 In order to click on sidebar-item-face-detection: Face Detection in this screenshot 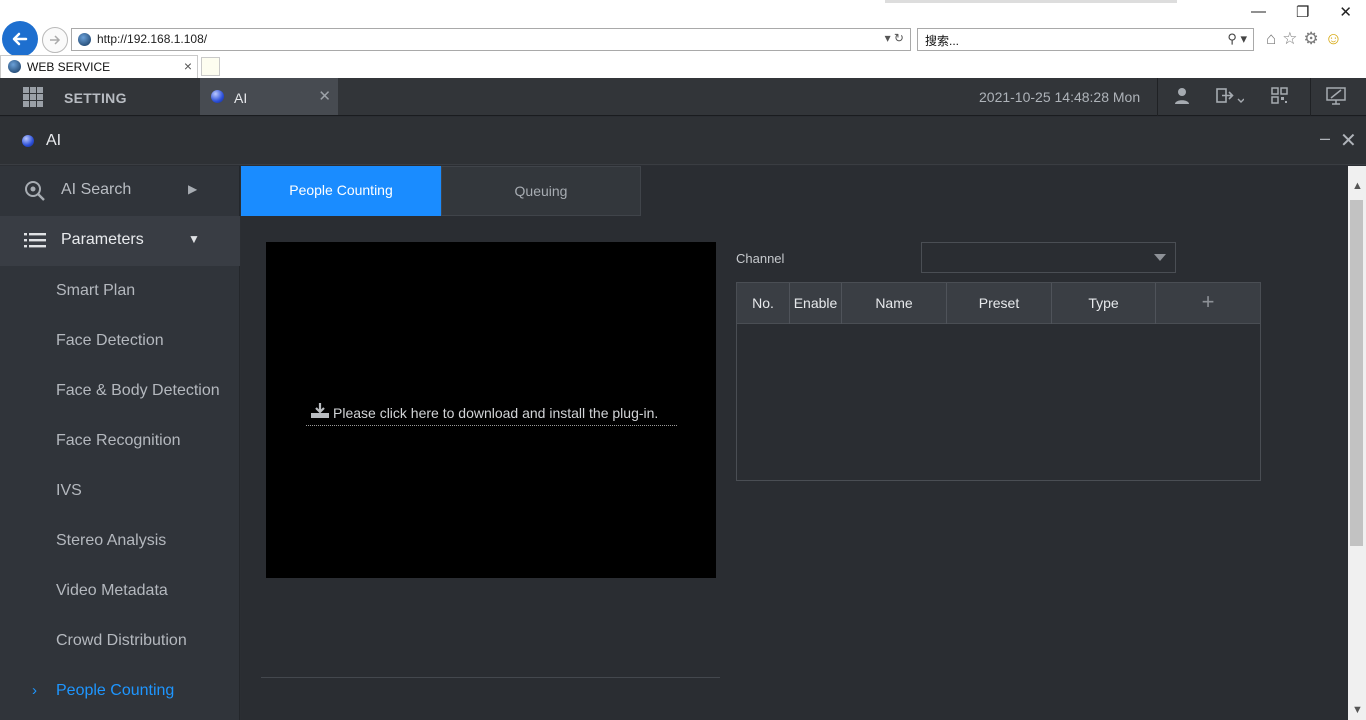, I will do `click(120, 341)`.